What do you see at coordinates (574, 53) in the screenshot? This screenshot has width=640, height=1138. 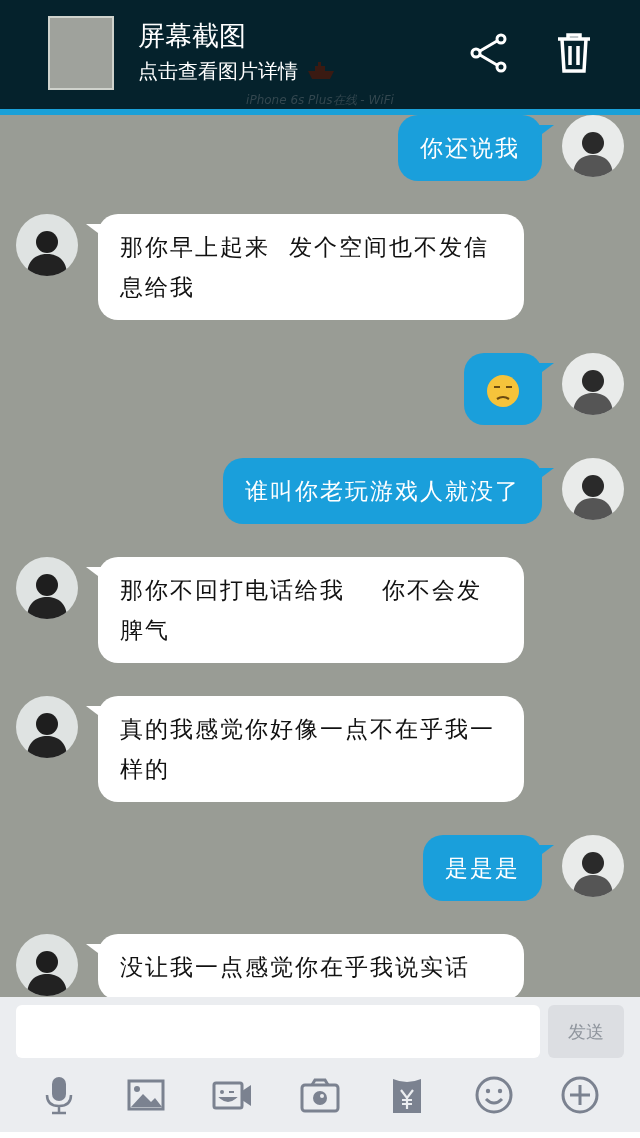 I see `trash-icon` at bounding box center [574, 53].